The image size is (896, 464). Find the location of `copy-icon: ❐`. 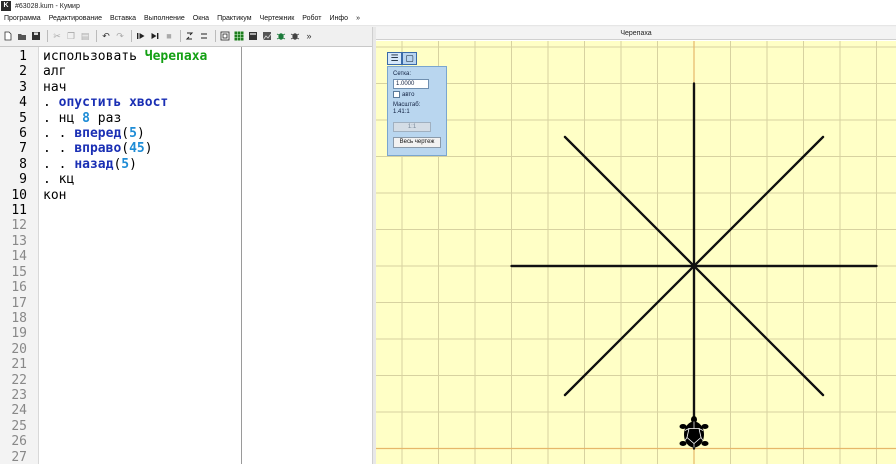

copy-icon: ❐ is located at coordinates (71, 36).